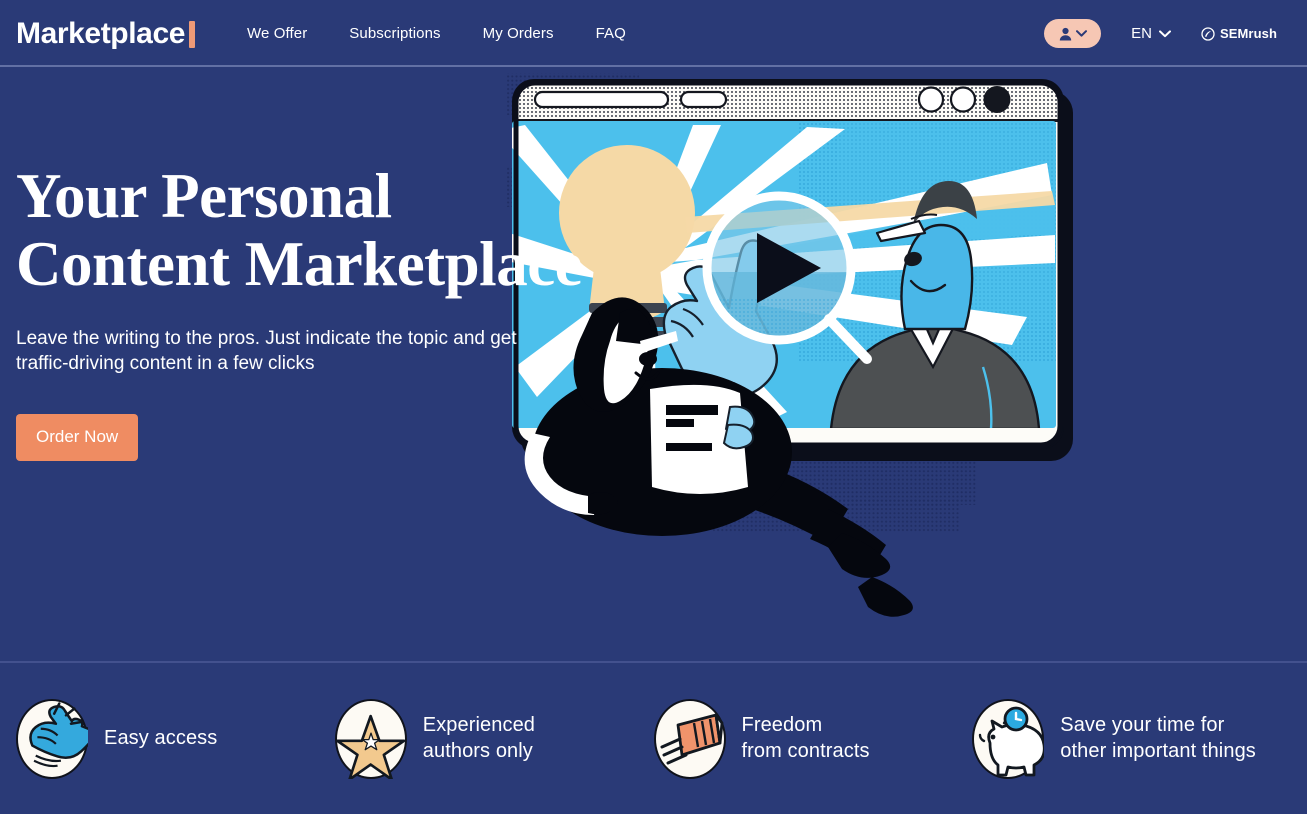  I want to click on semrush-logo-icon, so click(1208, 33).